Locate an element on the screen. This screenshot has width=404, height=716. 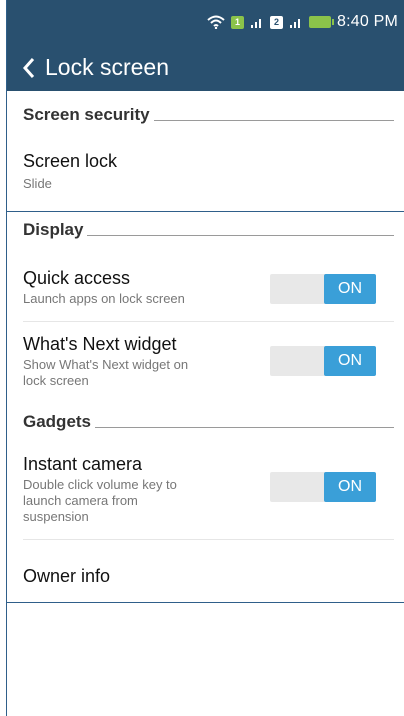
setting-subtitle: Slide is located at coordinates (37, 183).